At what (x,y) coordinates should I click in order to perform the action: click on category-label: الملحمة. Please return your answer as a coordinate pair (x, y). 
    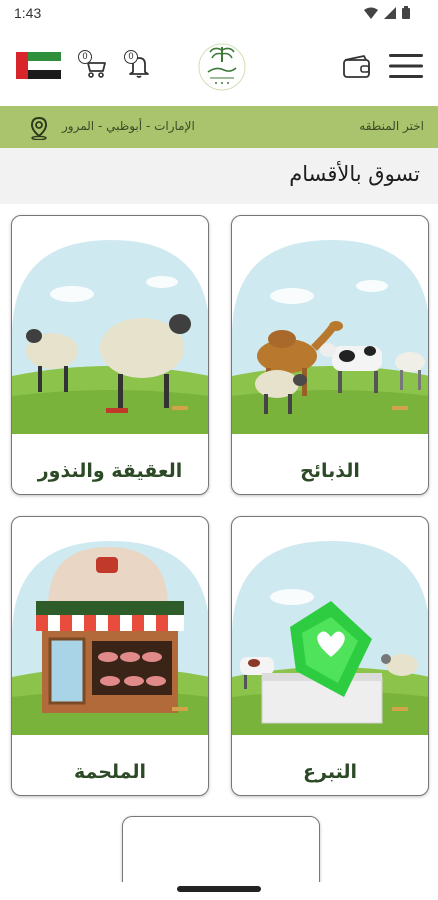
    Looking at the image, I should click on (110, 772).